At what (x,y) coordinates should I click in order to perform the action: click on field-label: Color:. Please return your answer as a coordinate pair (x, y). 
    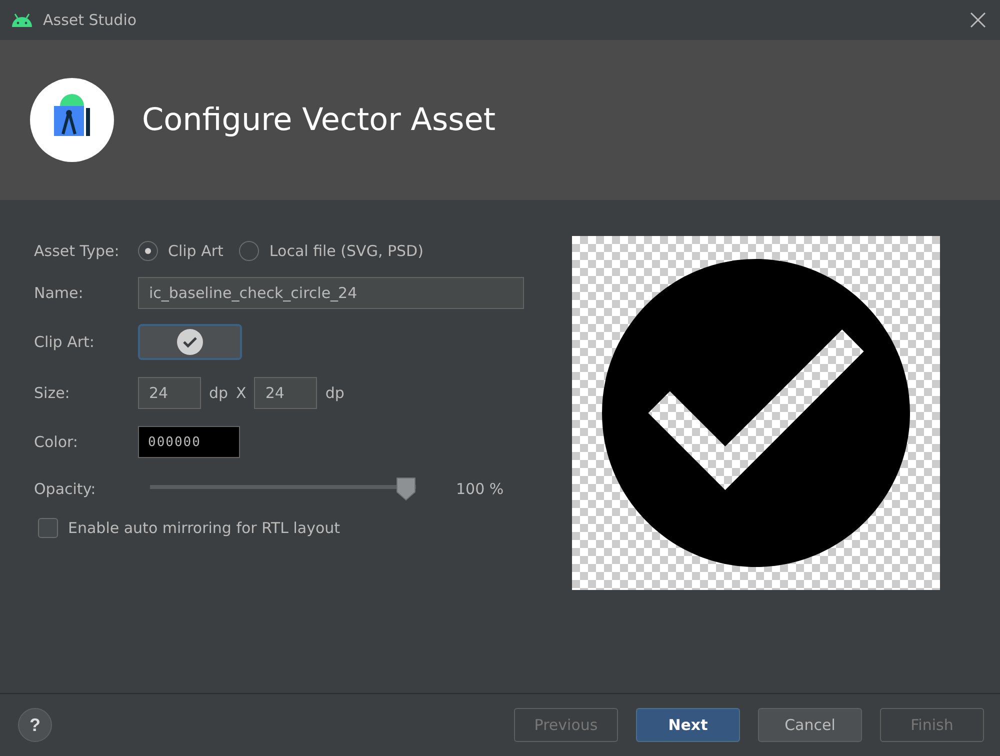
    Looking at the image, I should click on (56, 442).